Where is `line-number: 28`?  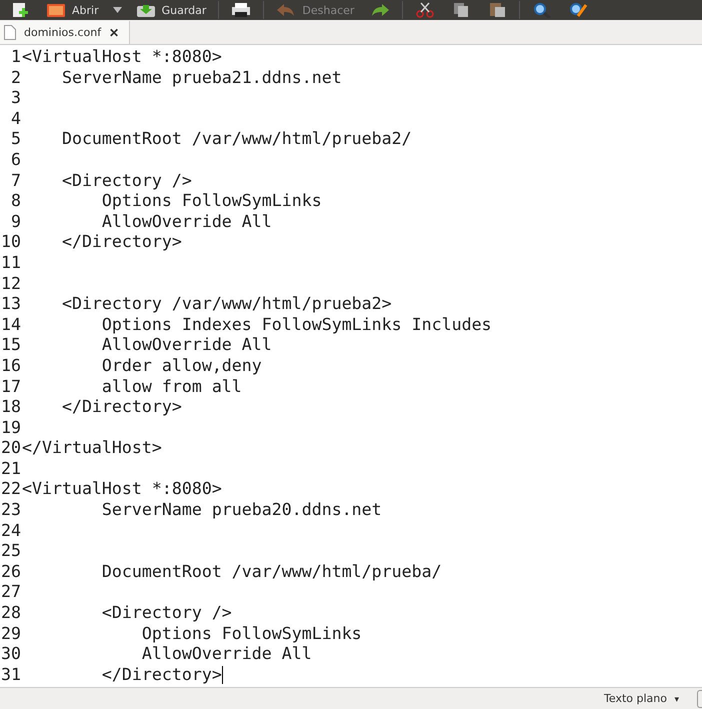 line-number: 28 is located at coordinates (11, 613).